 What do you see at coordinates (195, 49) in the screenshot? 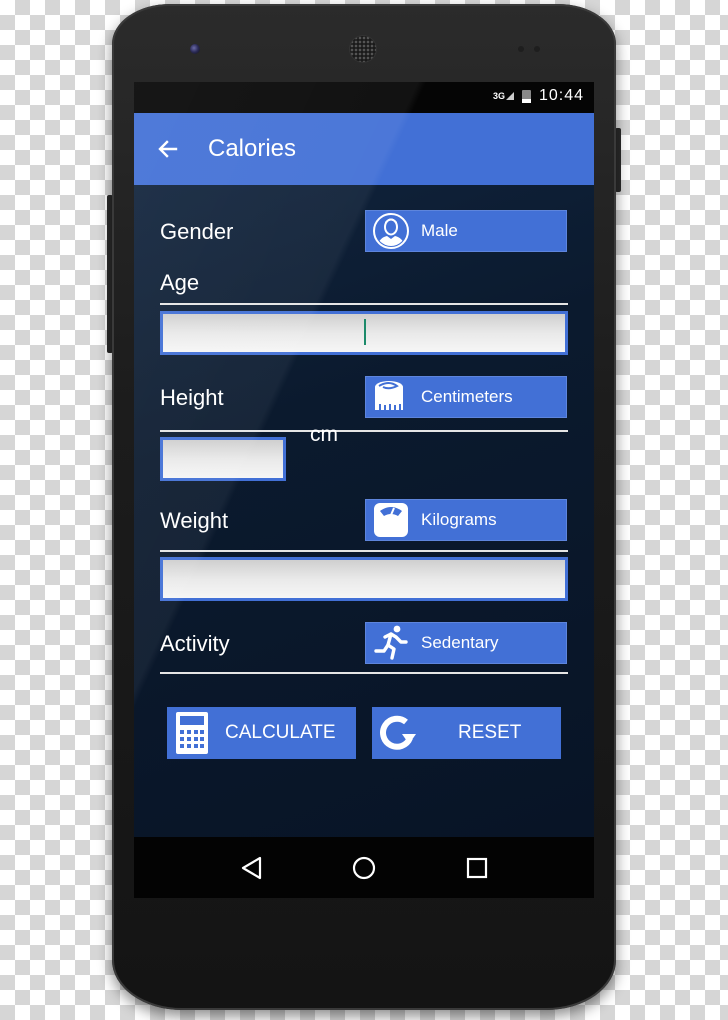
I see `front-camera` at bounding box center [195, 49].